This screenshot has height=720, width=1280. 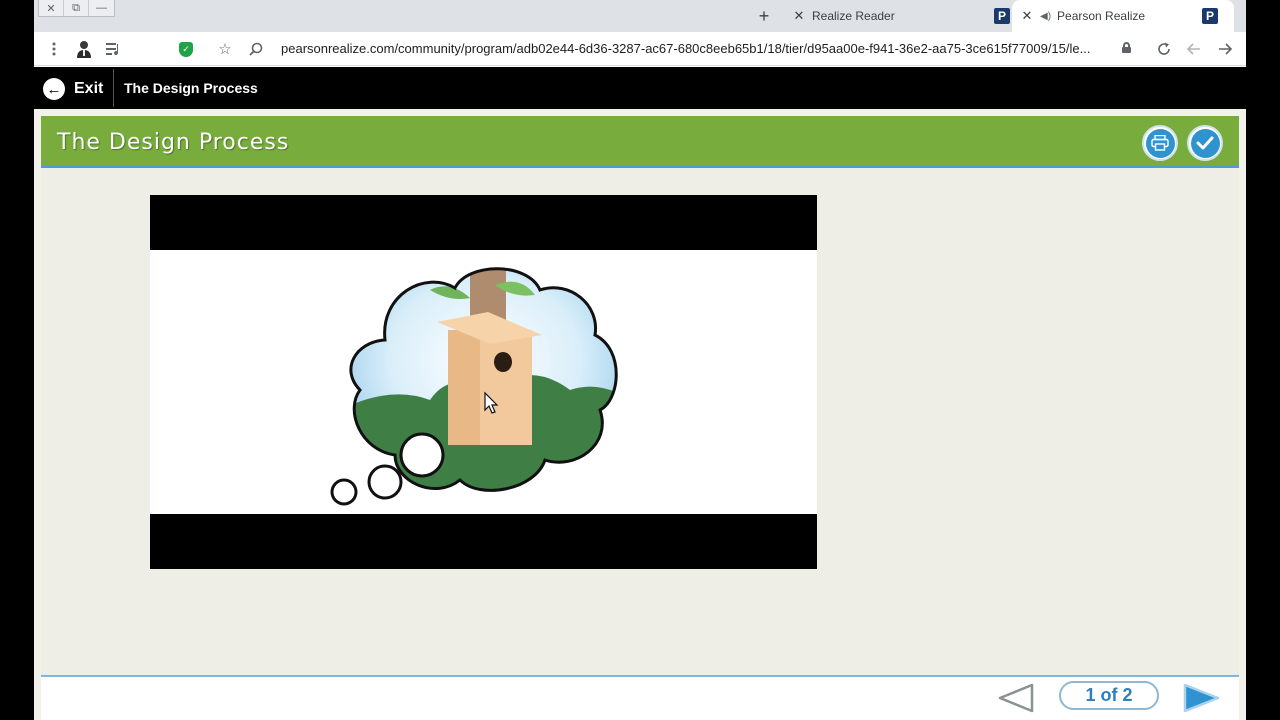 I want to click on profile-avatar-icon, so click(x=84, y=49).